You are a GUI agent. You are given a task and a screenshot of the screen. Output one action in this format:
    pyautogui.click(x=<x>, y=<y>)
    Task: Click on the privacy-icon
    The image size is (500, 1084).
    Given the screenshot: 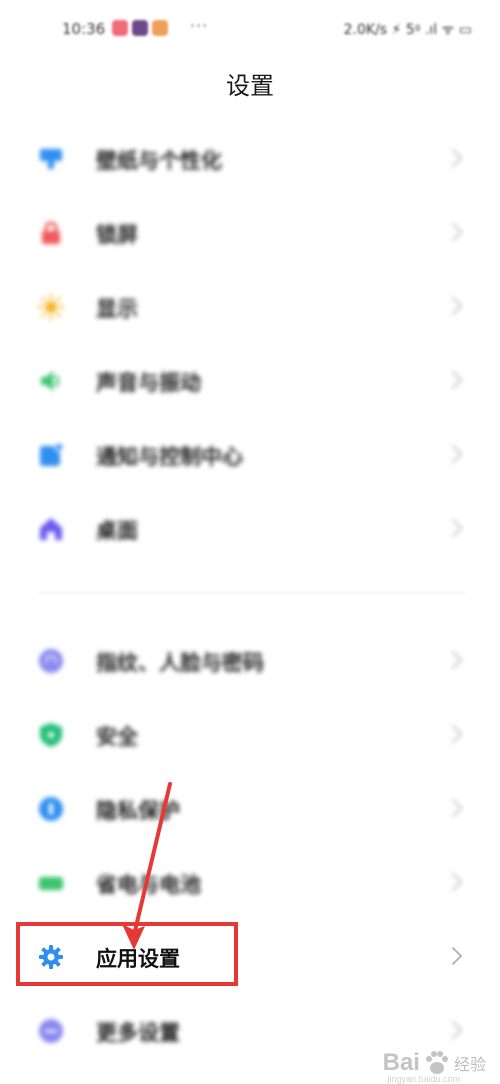 What is the action you would take?
    pyautogui.click(x=51, y=809)
    